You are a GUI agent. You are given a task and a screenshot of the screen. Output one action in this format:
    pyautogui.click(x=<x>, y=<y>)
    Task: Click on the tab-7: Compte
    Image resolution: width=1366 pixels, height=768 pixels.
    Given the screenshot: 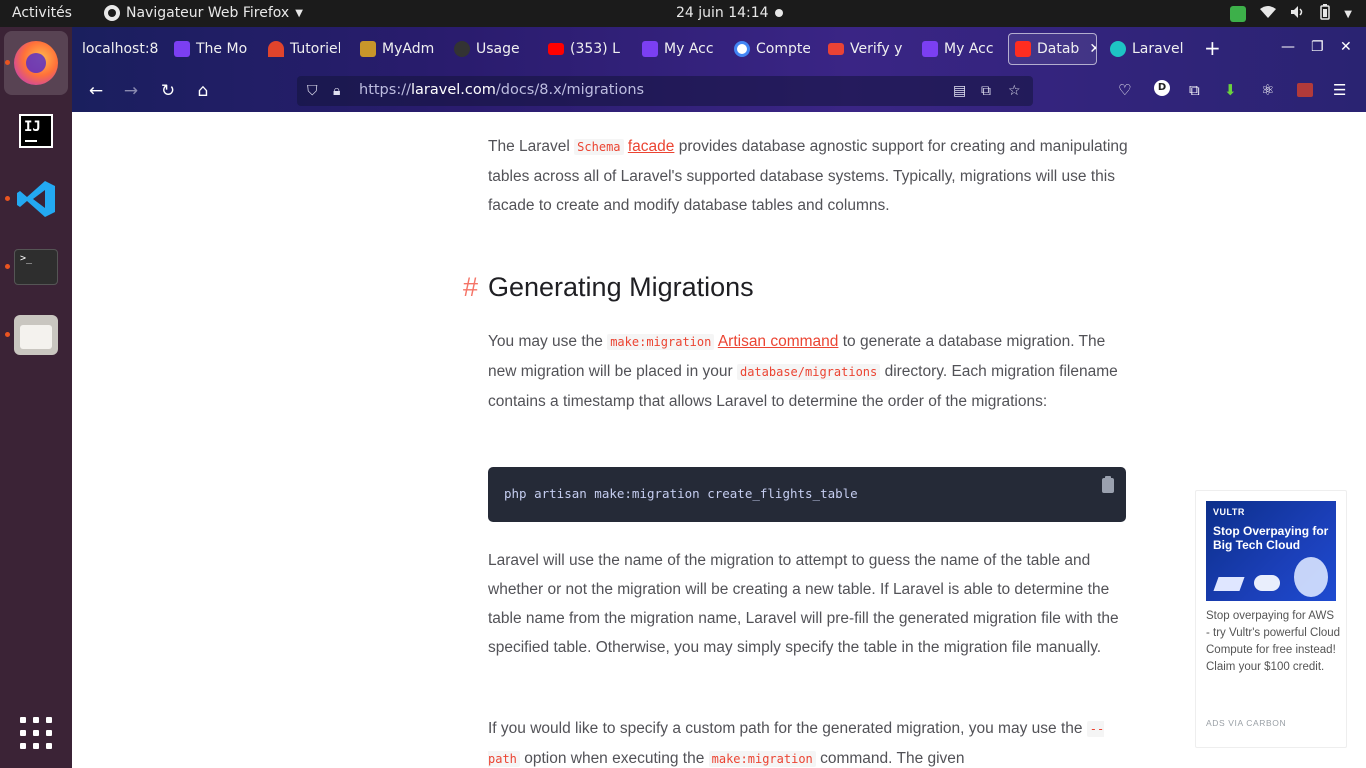 What is the action you would take?
    pyautogui.click(x=772, y=49)
    